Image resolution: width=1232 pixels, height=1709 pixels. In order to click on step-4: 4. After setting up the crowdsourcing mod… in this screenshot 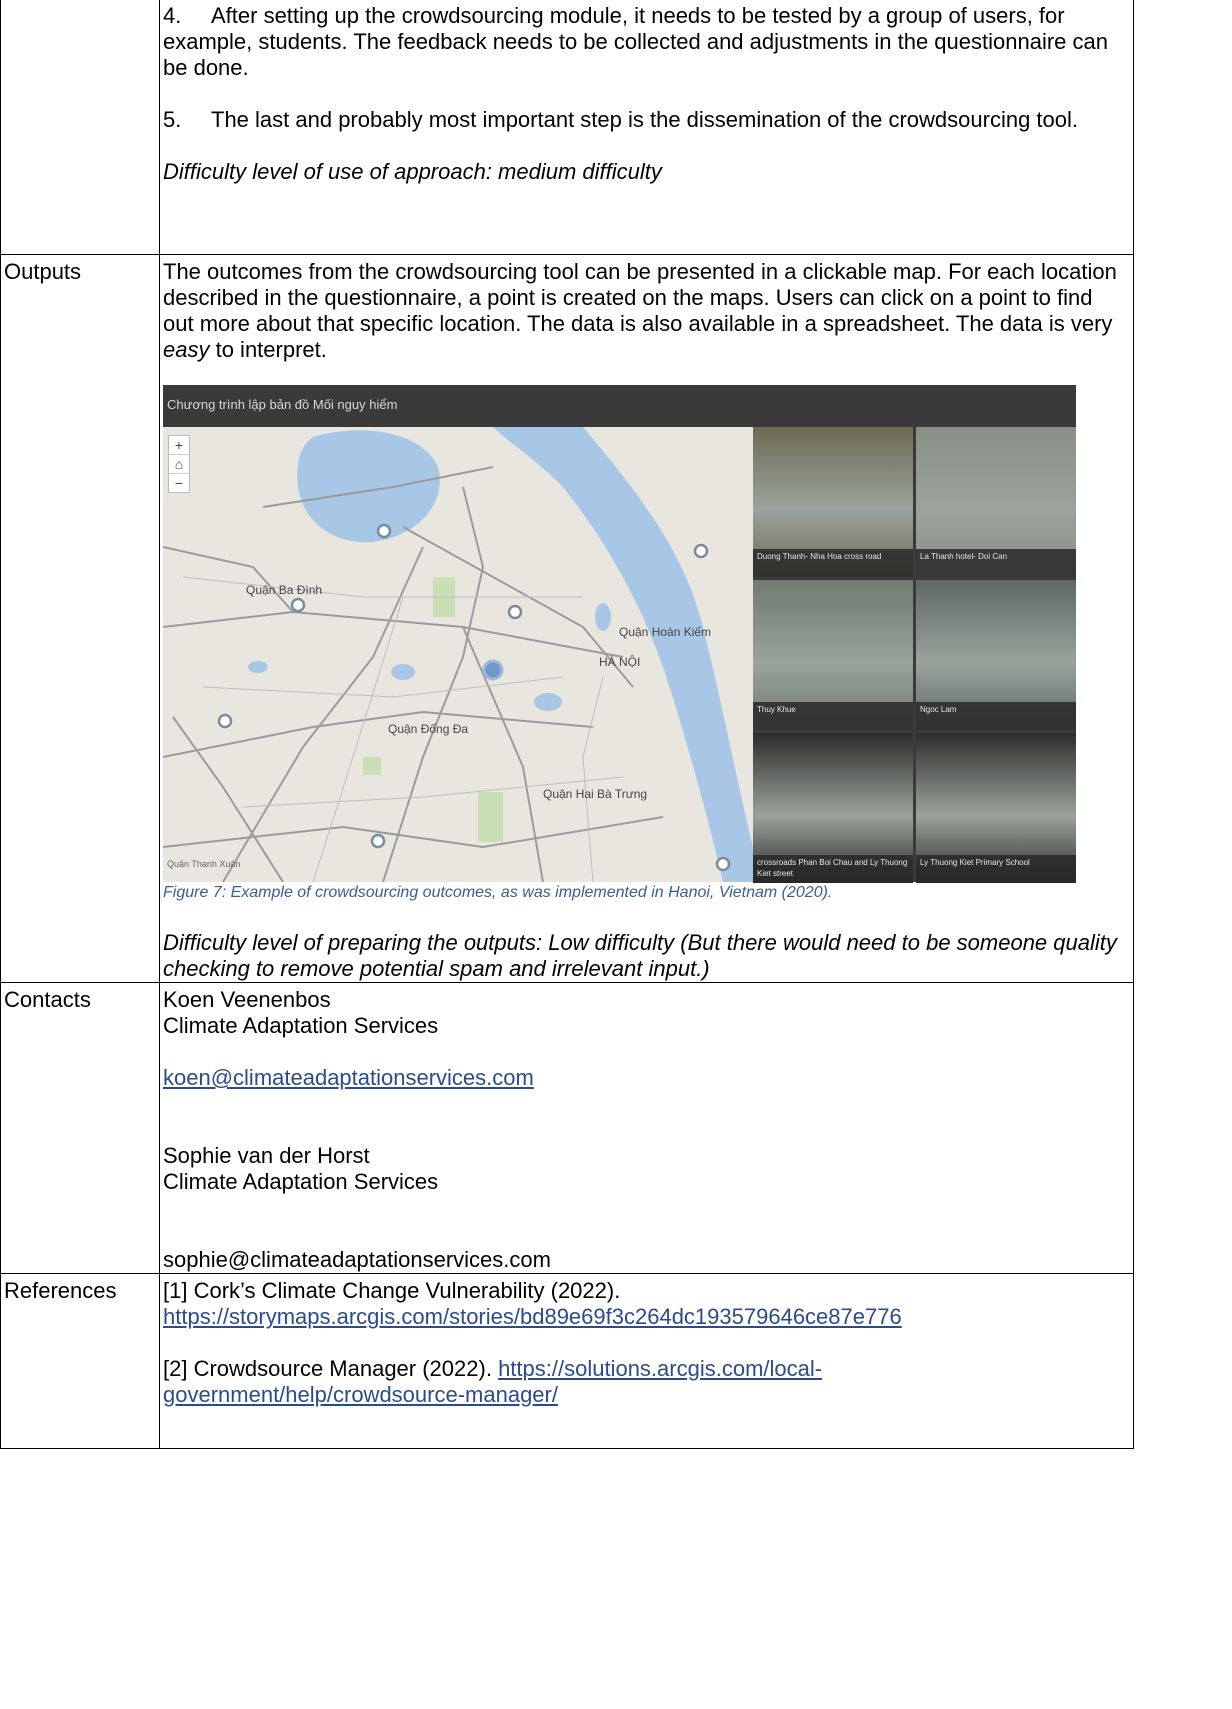, I will do `click(635, 41)`.